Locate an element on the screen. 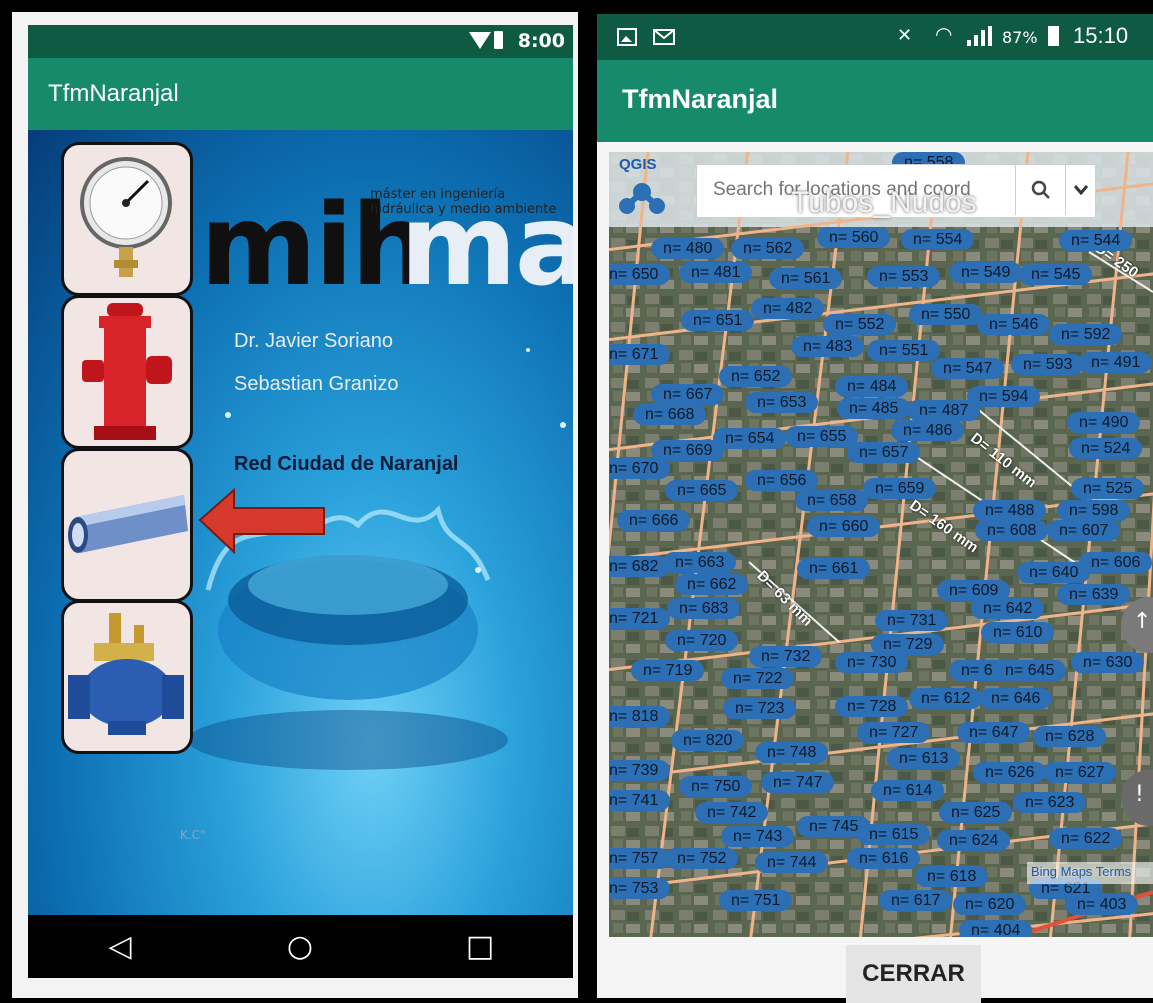 The image size is (1153, 1003). search-button is located at coordinates (1040, 190).